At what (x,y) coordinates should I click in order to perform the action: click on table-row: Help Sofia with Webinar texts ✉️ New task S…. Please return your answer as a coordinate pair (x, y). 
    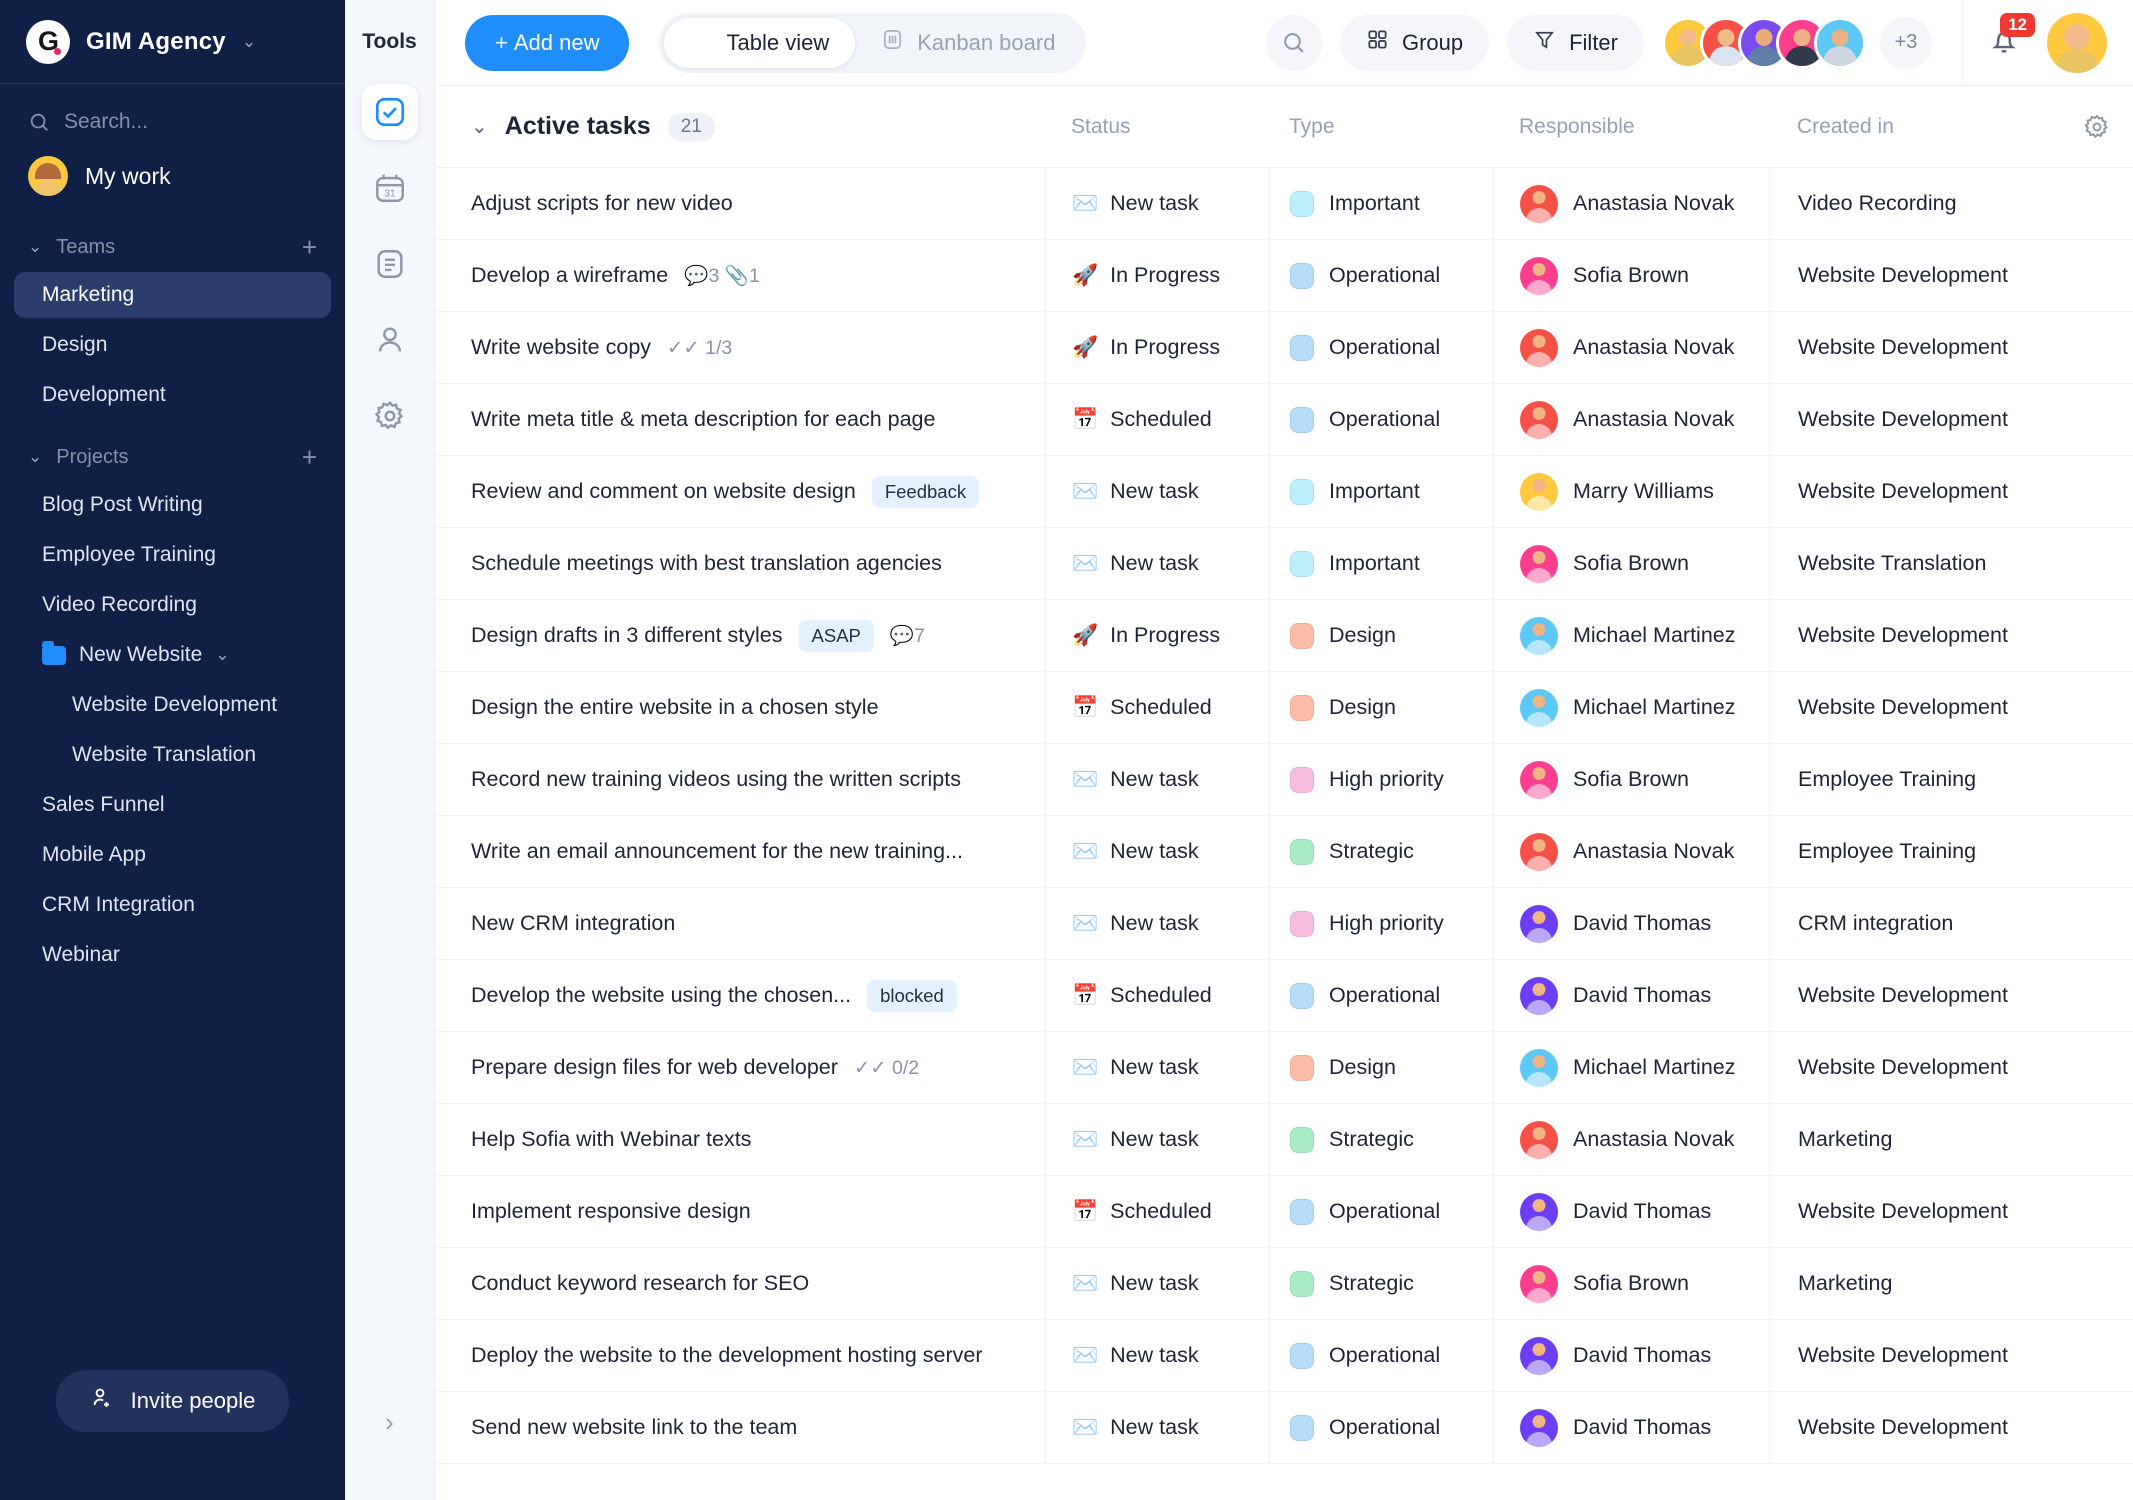
    Looking at the image, I should click on (1284, 1140).